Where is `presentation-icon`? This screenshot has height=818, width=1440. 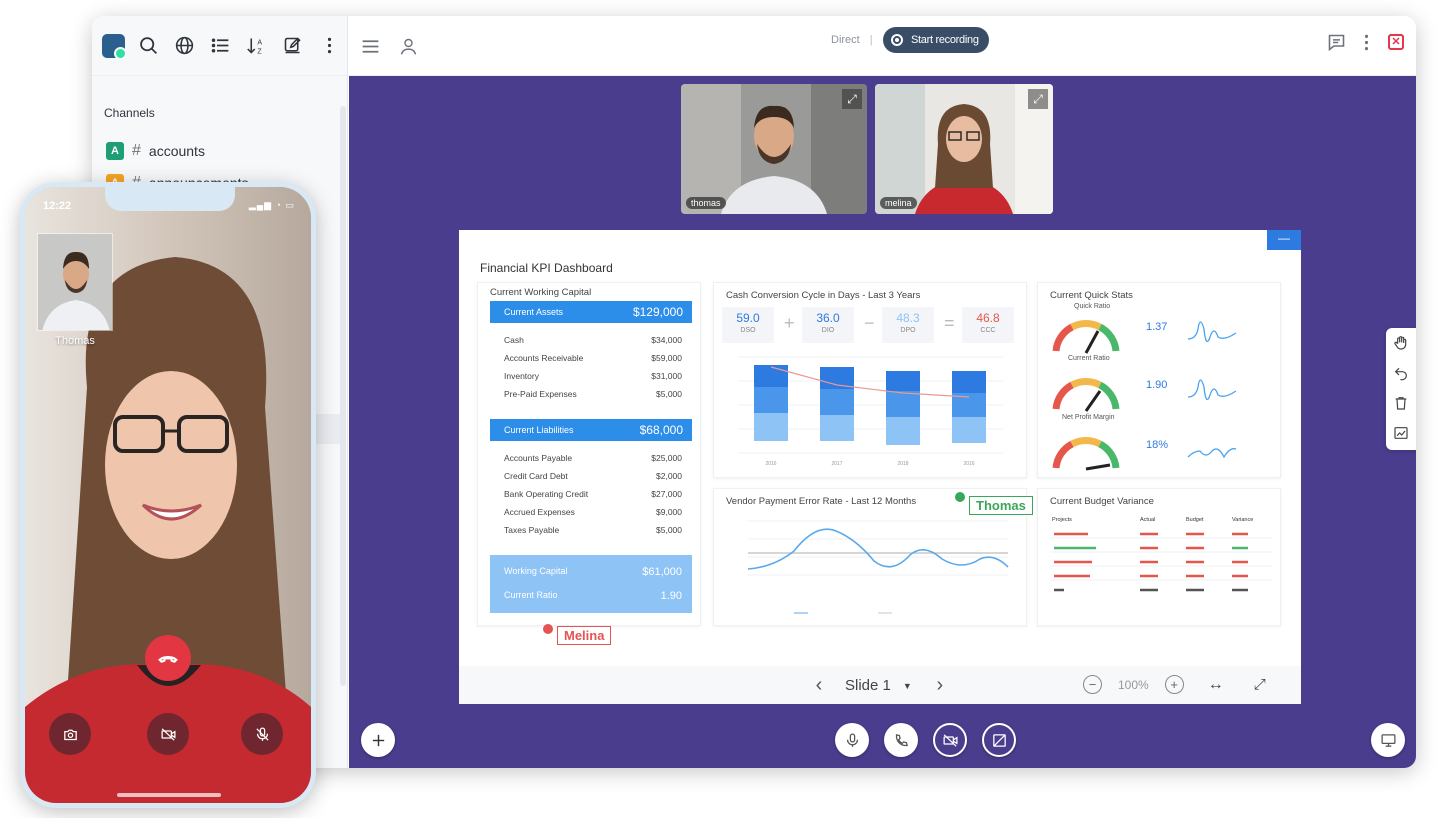
presentation-icon is located at coordinates (1388, 740).